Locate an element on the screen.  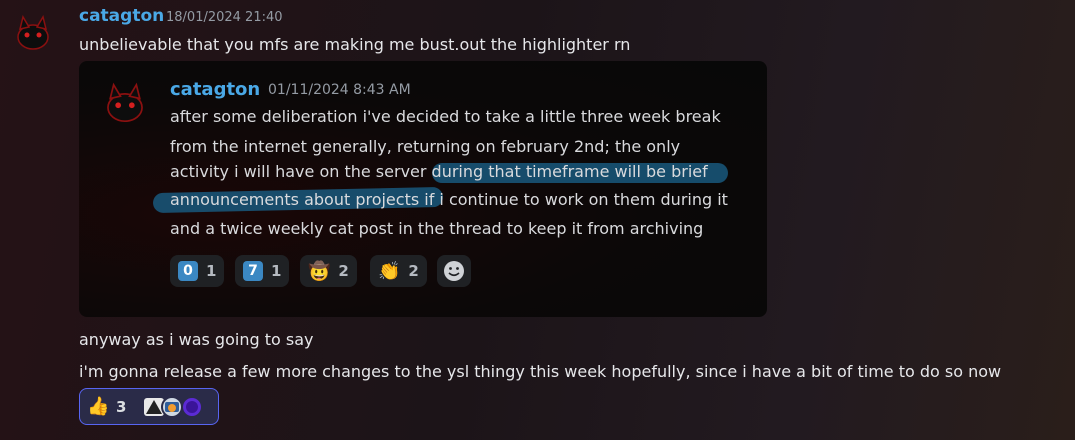
user-avatar is located at coordinates (33, 33).